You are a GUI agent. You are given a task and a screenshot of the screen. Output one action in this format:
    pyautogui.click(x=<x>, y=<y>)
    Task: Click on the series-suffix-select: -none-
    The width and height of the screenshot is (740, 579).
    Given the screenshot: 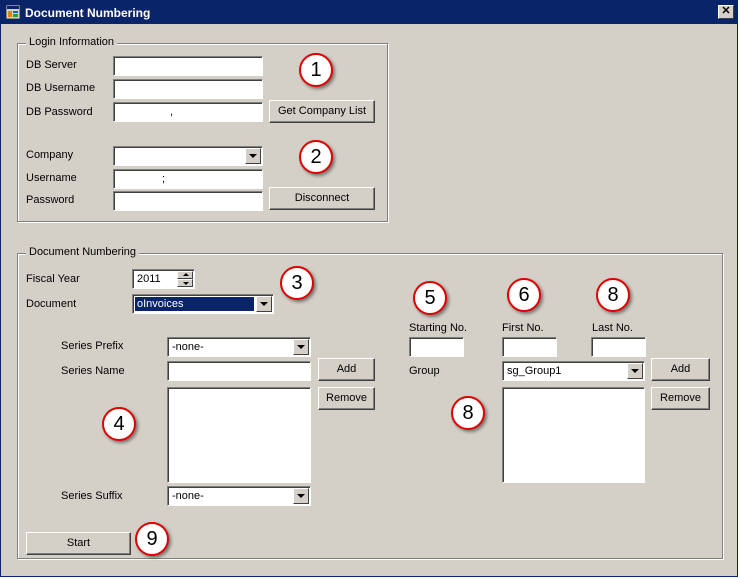 What is the action you would take?
    pyautogui.click(x=239, y=496)
    